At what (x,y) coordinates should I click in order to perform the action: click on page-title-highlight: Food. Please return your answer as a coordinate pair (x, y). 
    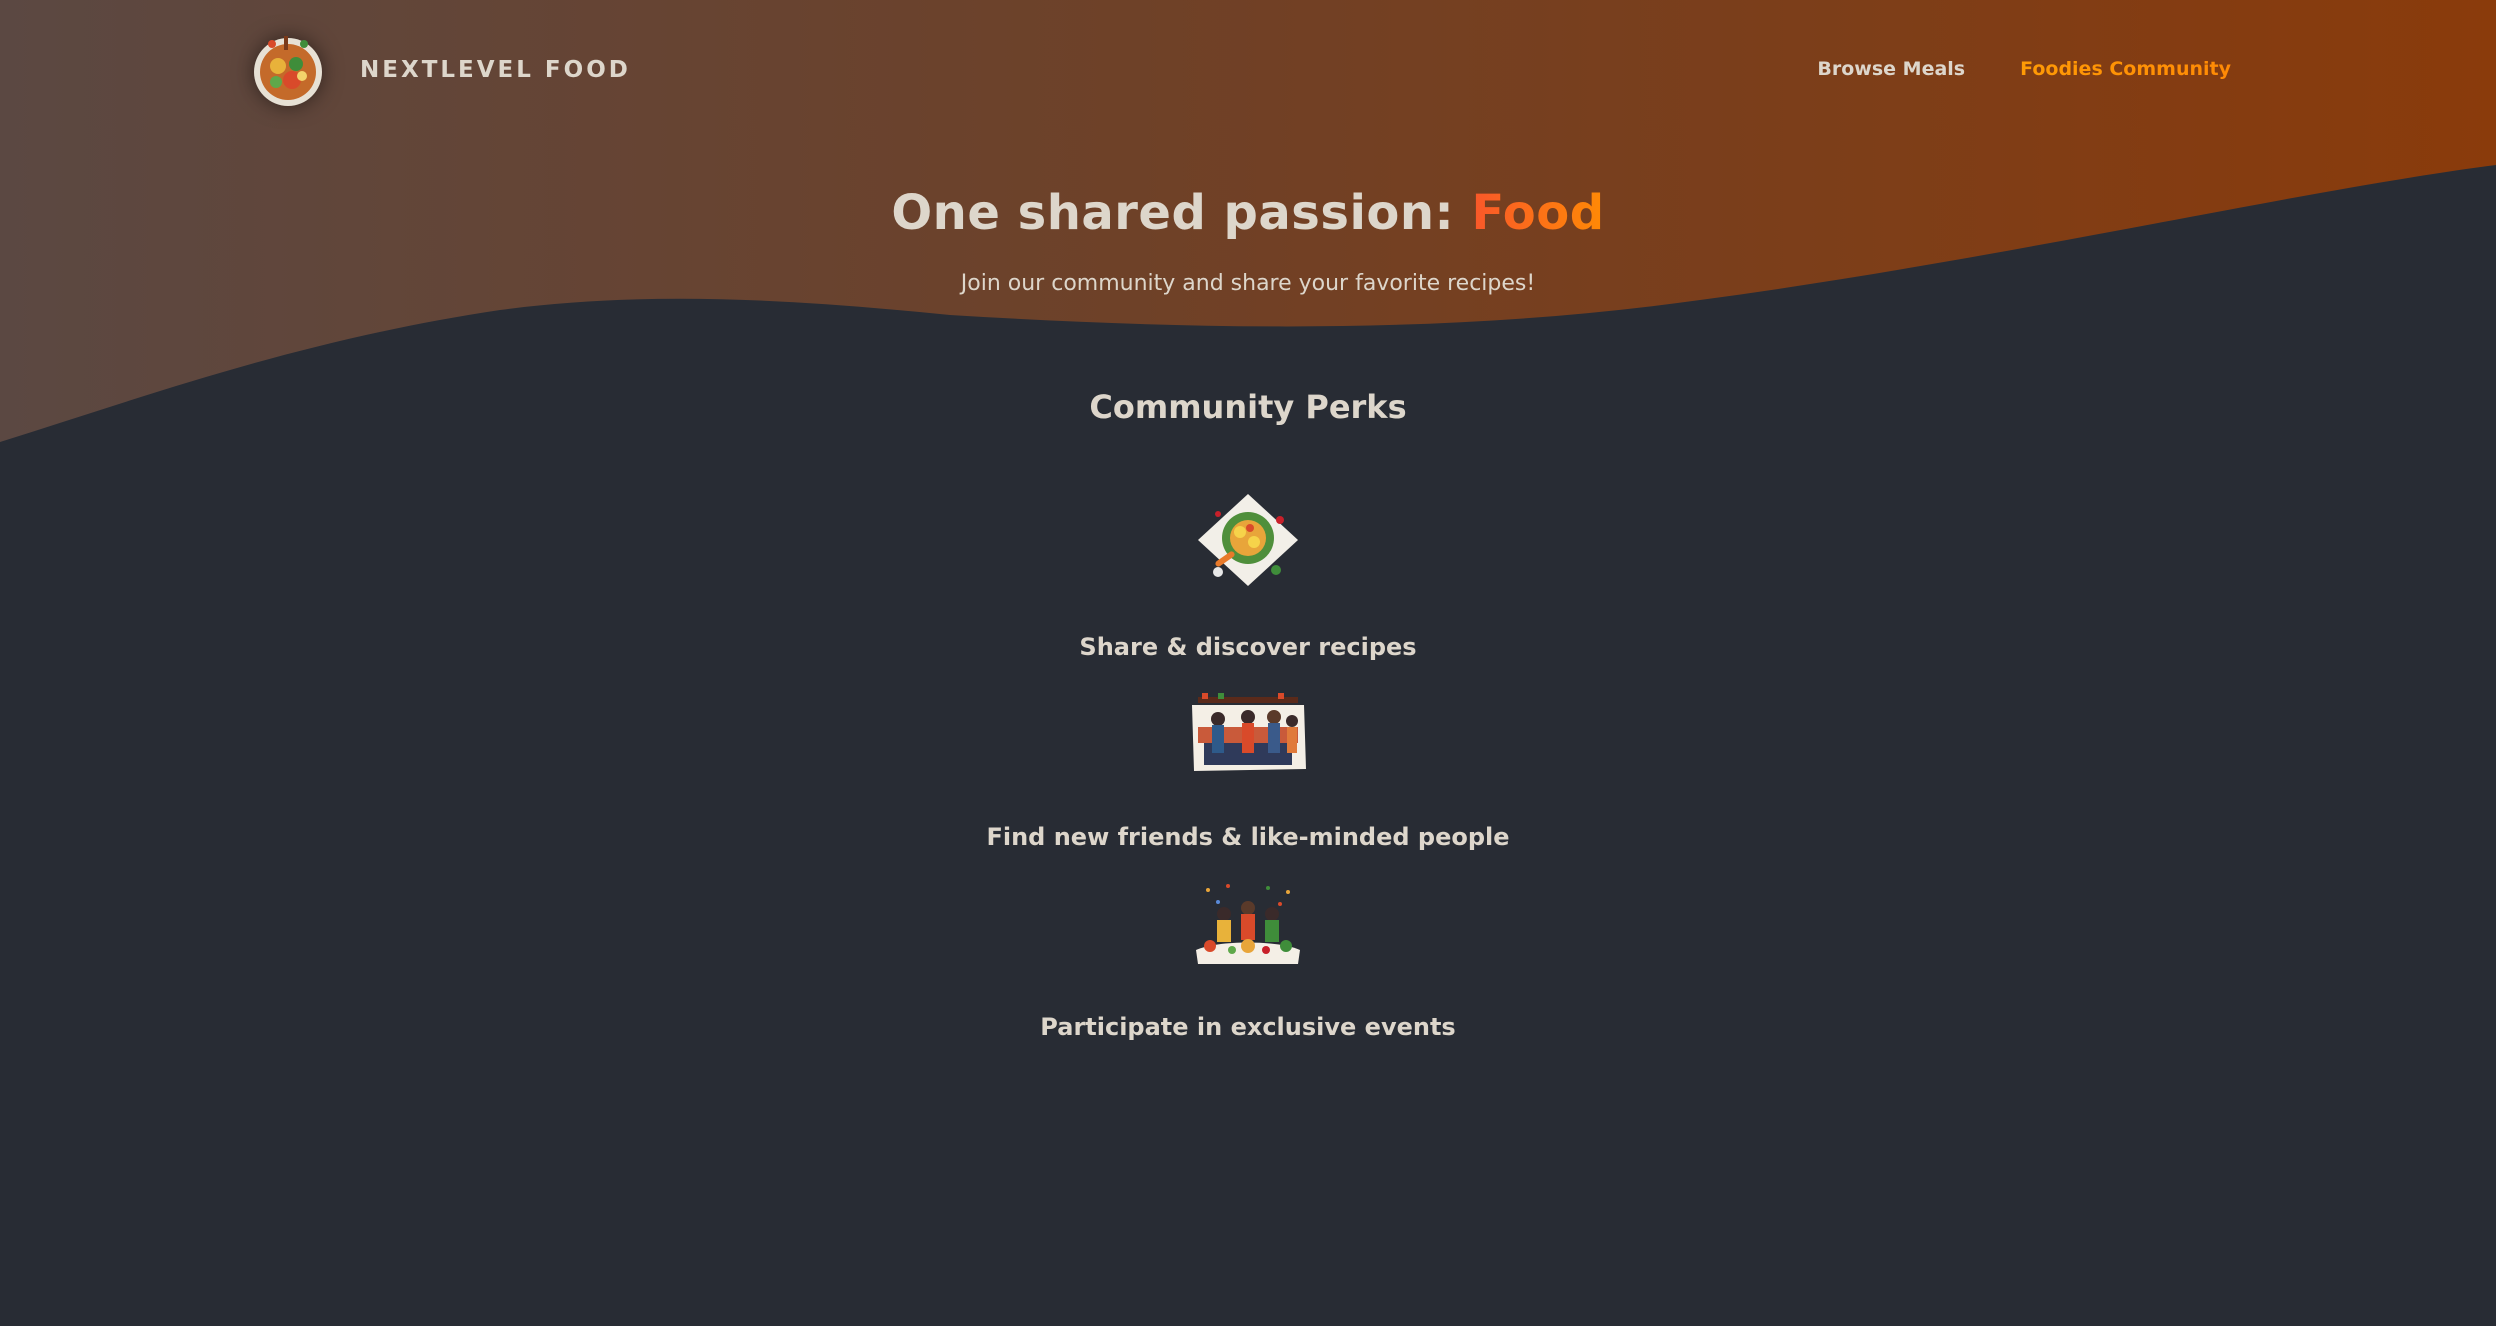
    Looking at the image, I should click on (1538, 213).